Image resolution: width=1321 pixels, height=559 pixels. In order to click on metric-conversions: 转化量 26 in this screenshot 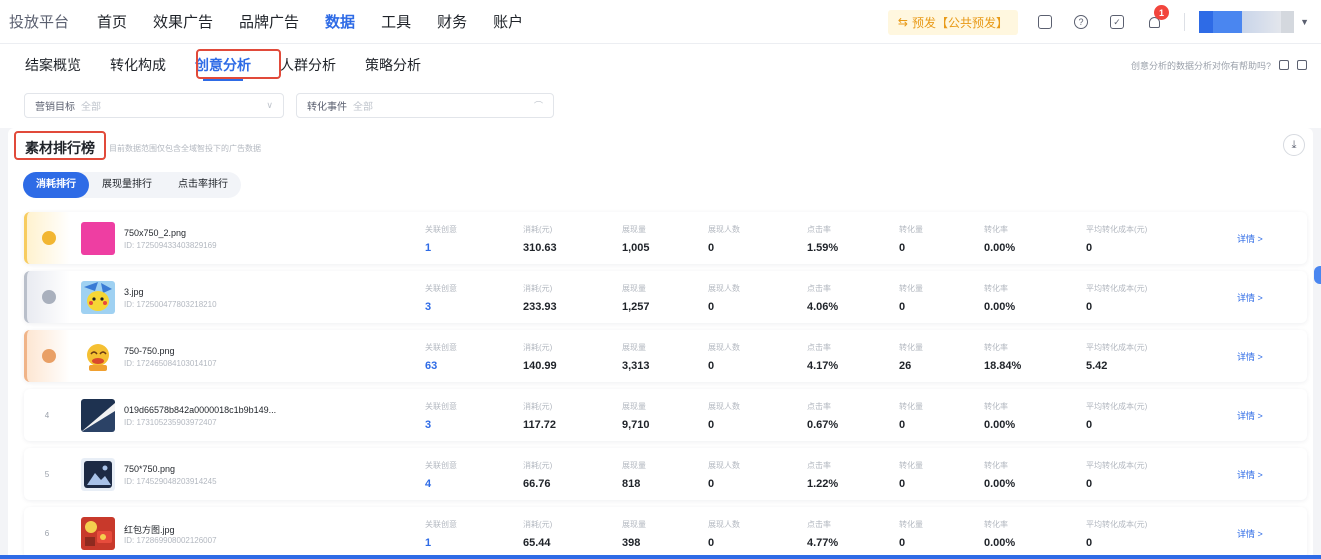, I will do `click(911, 357)`.